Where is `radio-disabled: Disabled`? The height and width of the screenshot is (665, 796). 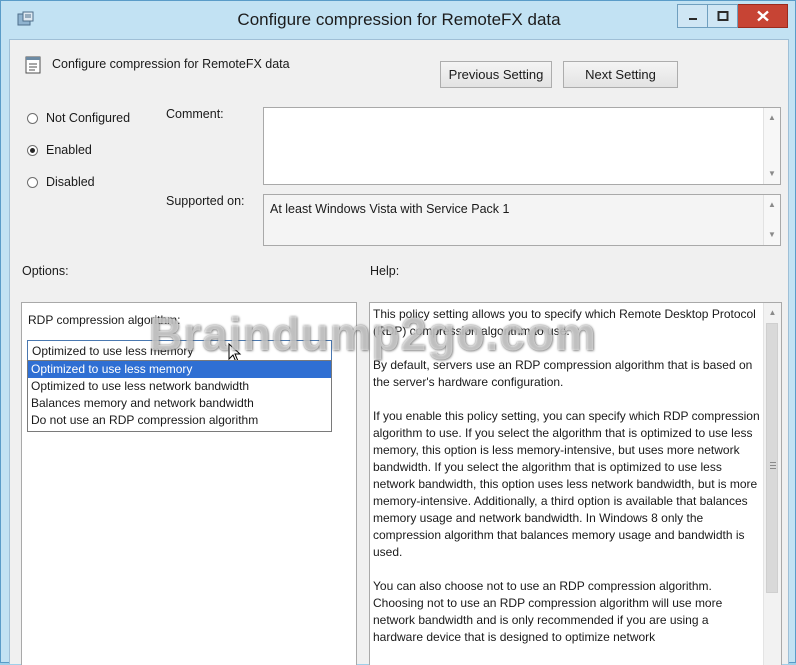 radio-disabled: Disabled is located at coordinates (61, 182).